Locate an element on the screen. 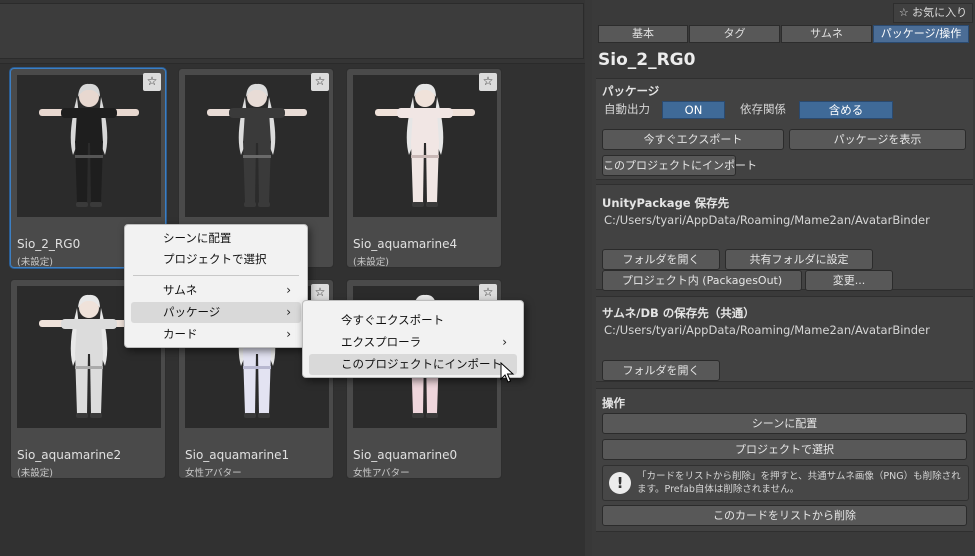 Image resolution: width=975 pixels, height=556 pixels. in-project-button: プロジェクト内 (PackagesOut) is located at coordinates (702, 280).